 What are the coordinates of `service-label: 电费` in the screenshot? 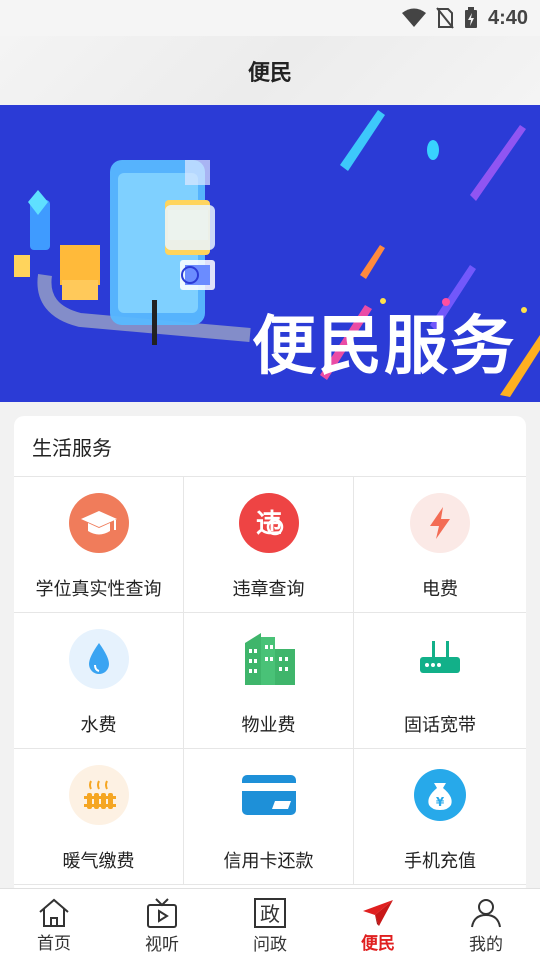 It's located at (440, 589).